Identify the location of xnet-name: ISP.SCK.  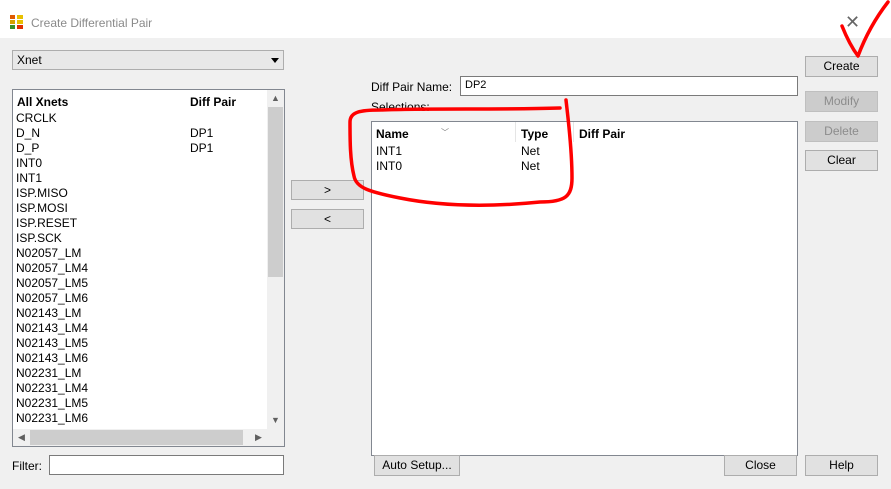
(39, 238).